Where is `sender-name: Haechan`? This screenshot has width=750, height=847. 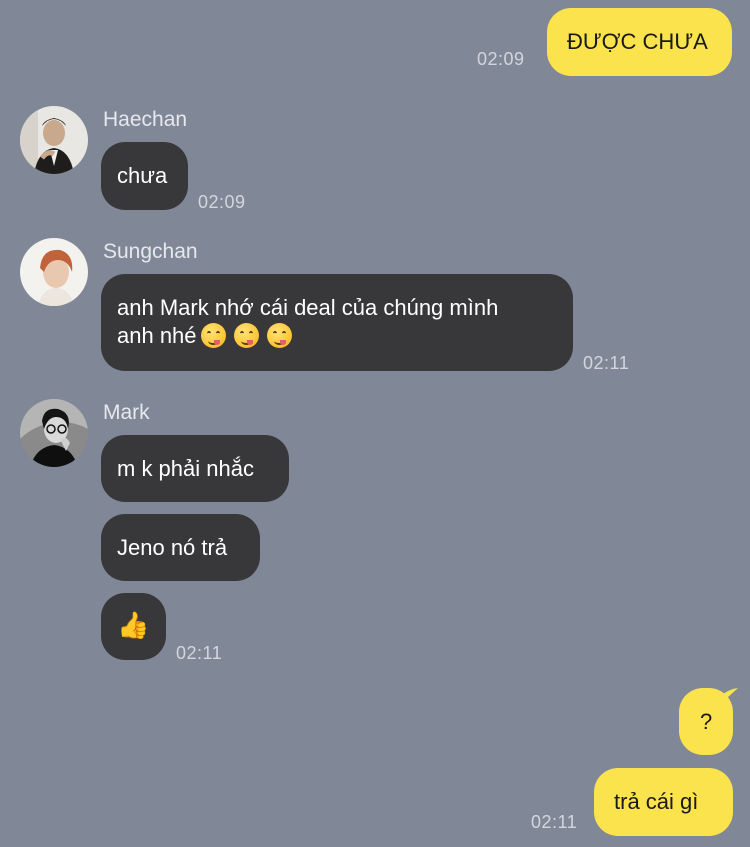 sender-name: Haechan is located at coordinates (145, 119).